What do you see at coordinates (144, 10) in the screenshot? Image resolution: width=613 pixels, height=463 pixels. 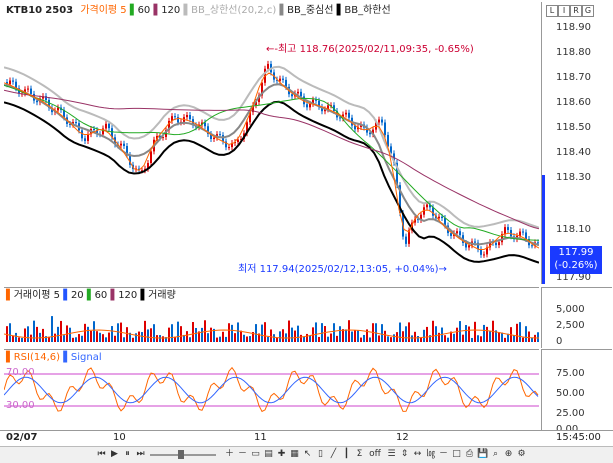 I see `legend-ma60: 60` at bounding box center [144, 10].